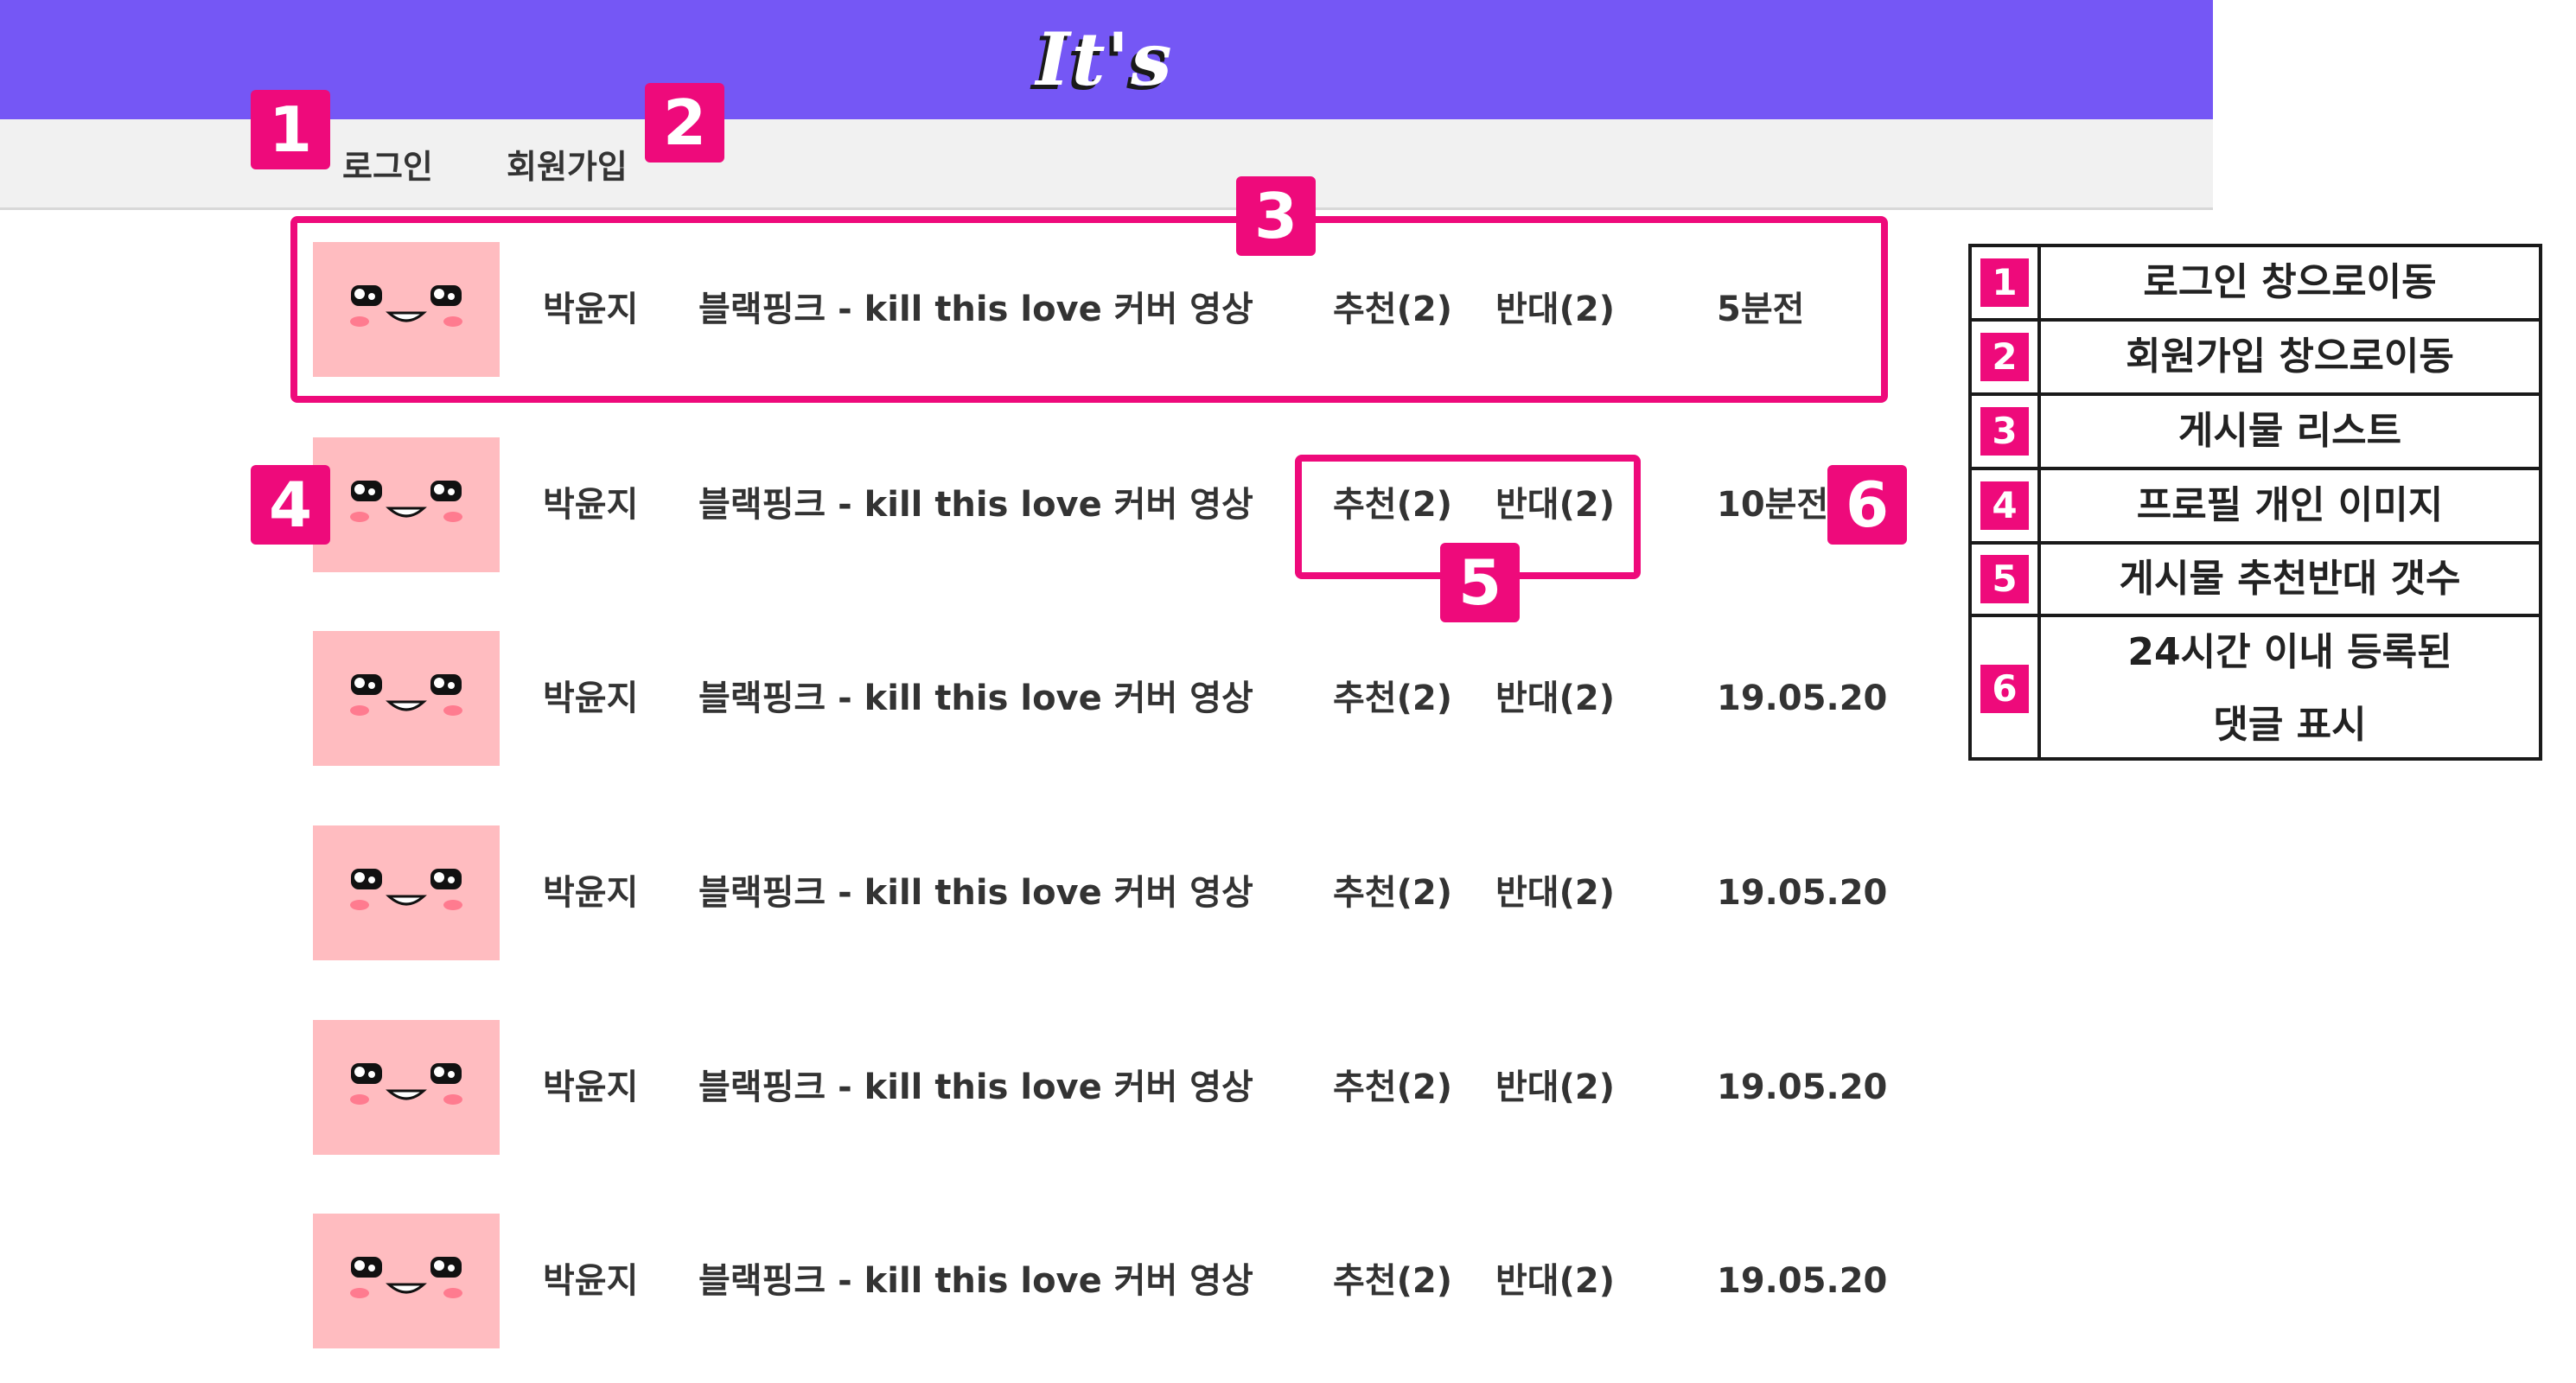 This screenshot has width=2576, height=1383. Describe the element at coordinates (2004, 505) in the screenshot. I see `legend-number: 4` at that location.